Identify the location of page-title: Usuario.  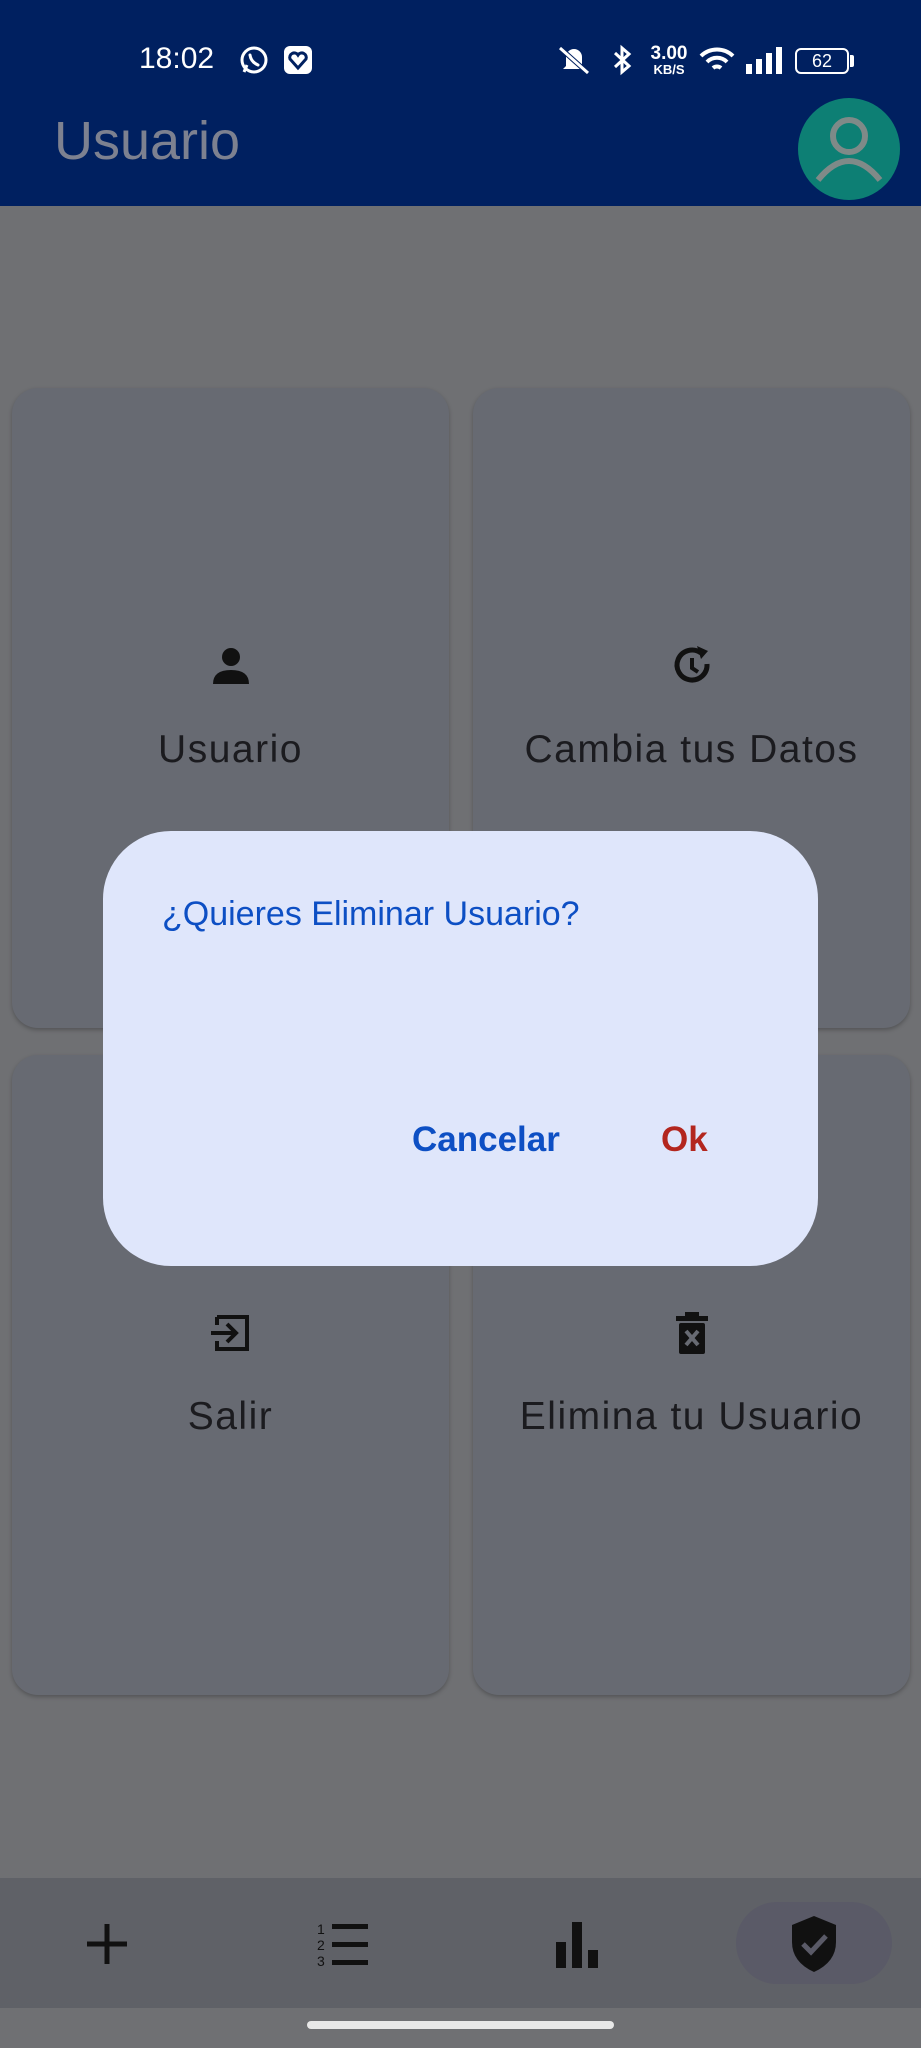
(147, 141).